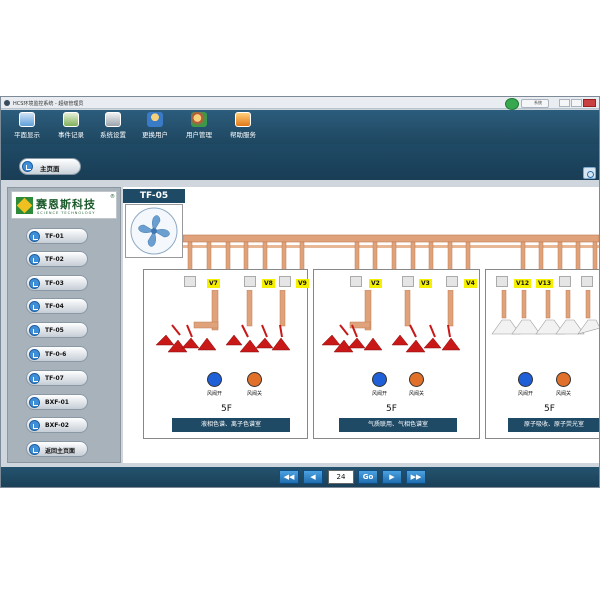  I want to click on sidebar-item-label: TF-04, so click(54, 306).